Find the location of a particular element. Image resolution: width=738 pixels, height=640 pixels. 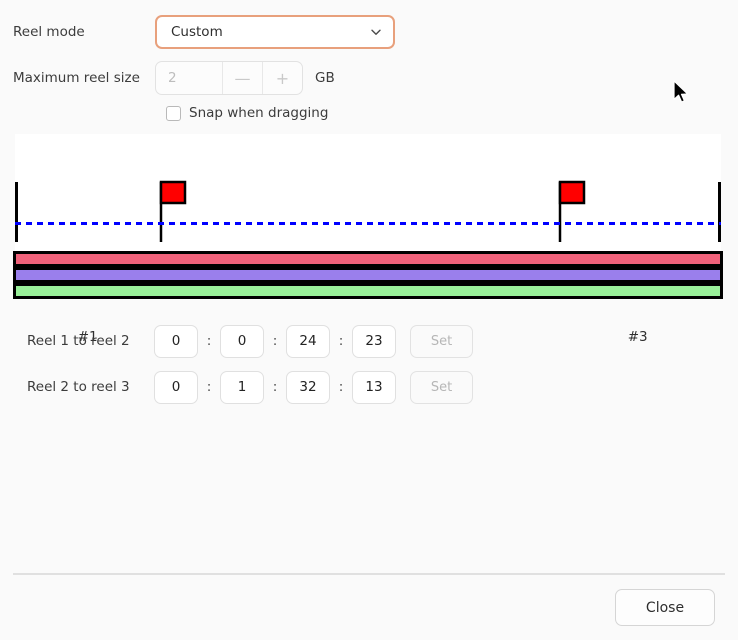

footer-divider is located at coordinates (369, 574).